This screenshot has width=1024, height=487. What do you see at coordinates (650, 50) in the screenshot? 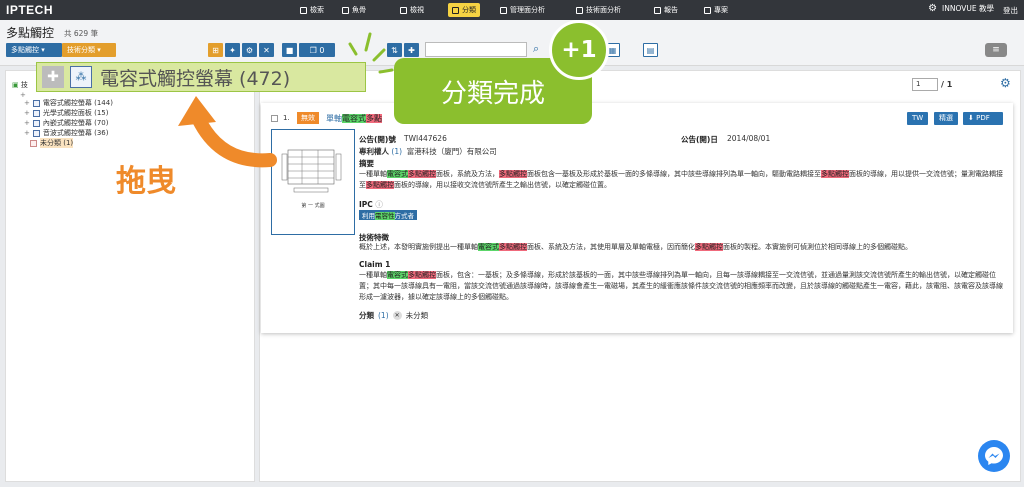
I see `chart-icon: ▤` at bounding box center [650, 50].